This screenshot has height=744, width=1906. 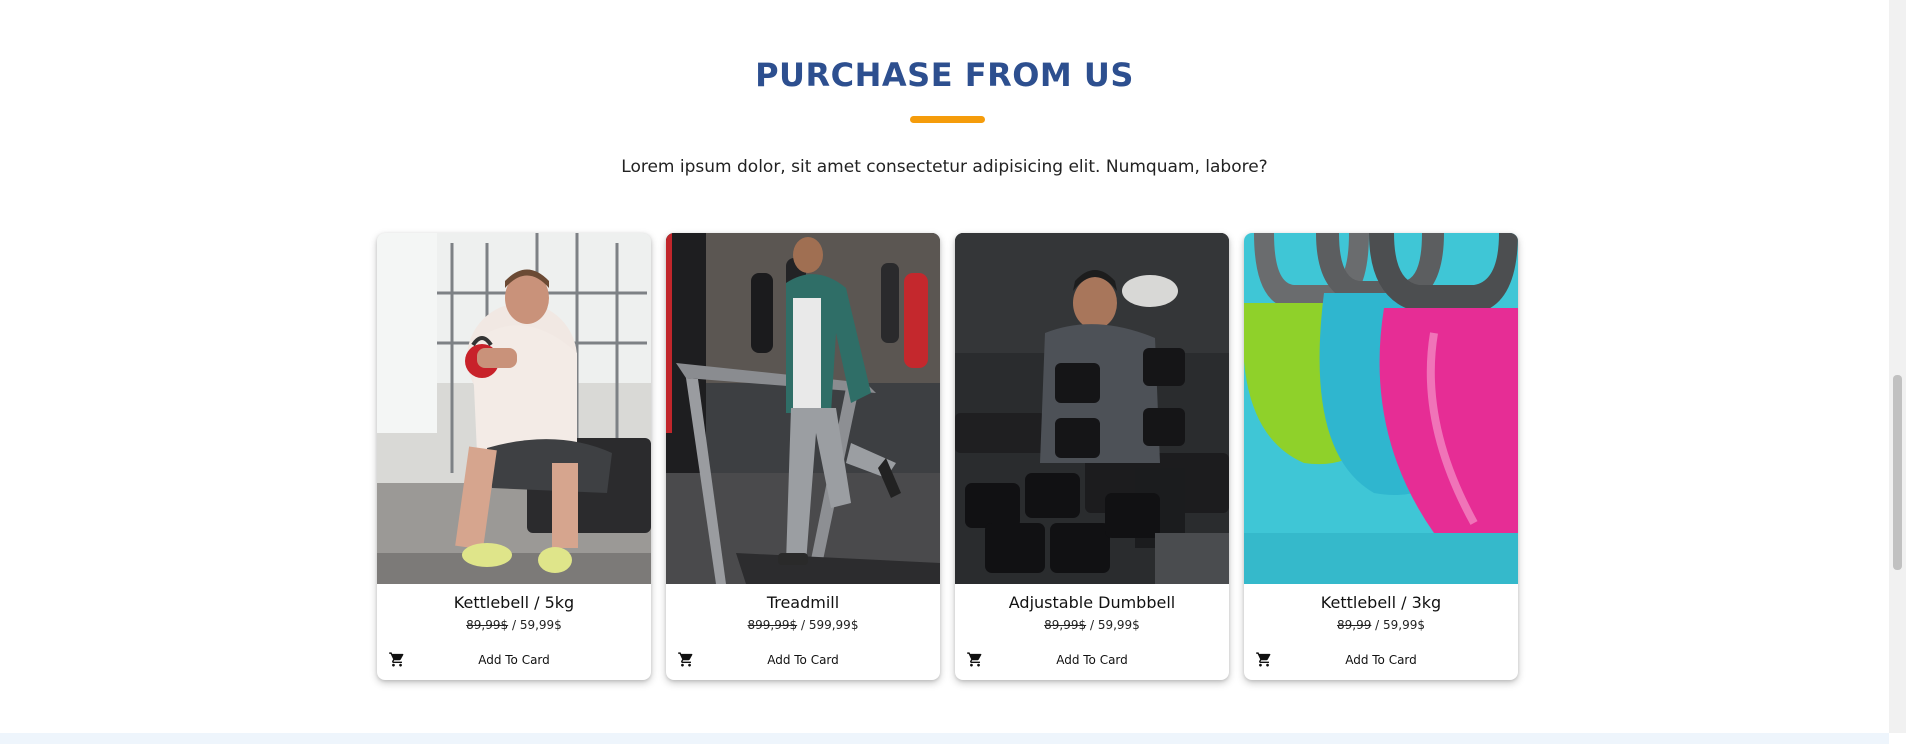 I want to click on product-price: 89,99 / 59,99$, so click(x=1381, y=625).